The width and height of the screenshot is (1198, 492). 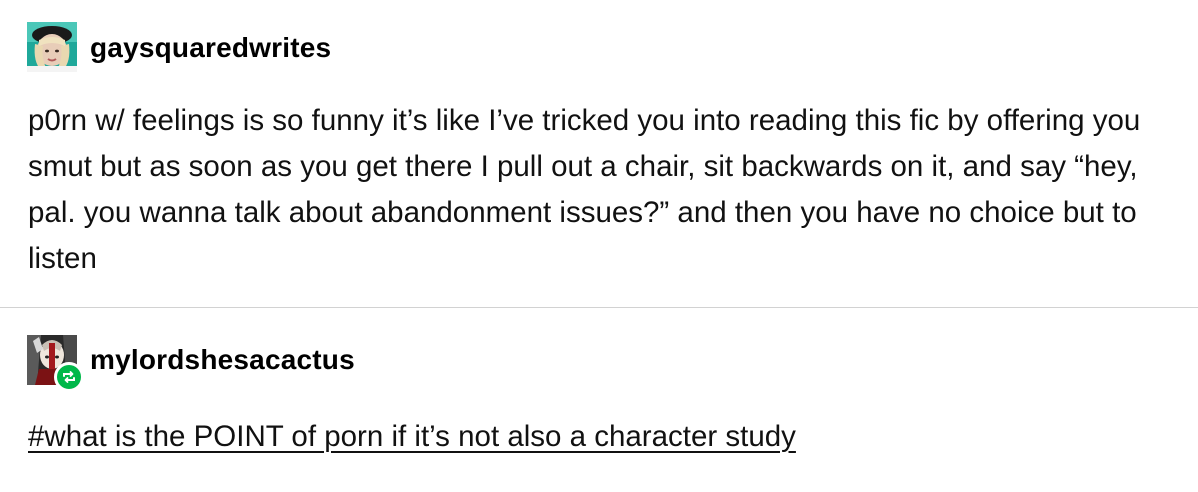 I want to click on username: mylordshesacactus, so click(x=222, y=360).